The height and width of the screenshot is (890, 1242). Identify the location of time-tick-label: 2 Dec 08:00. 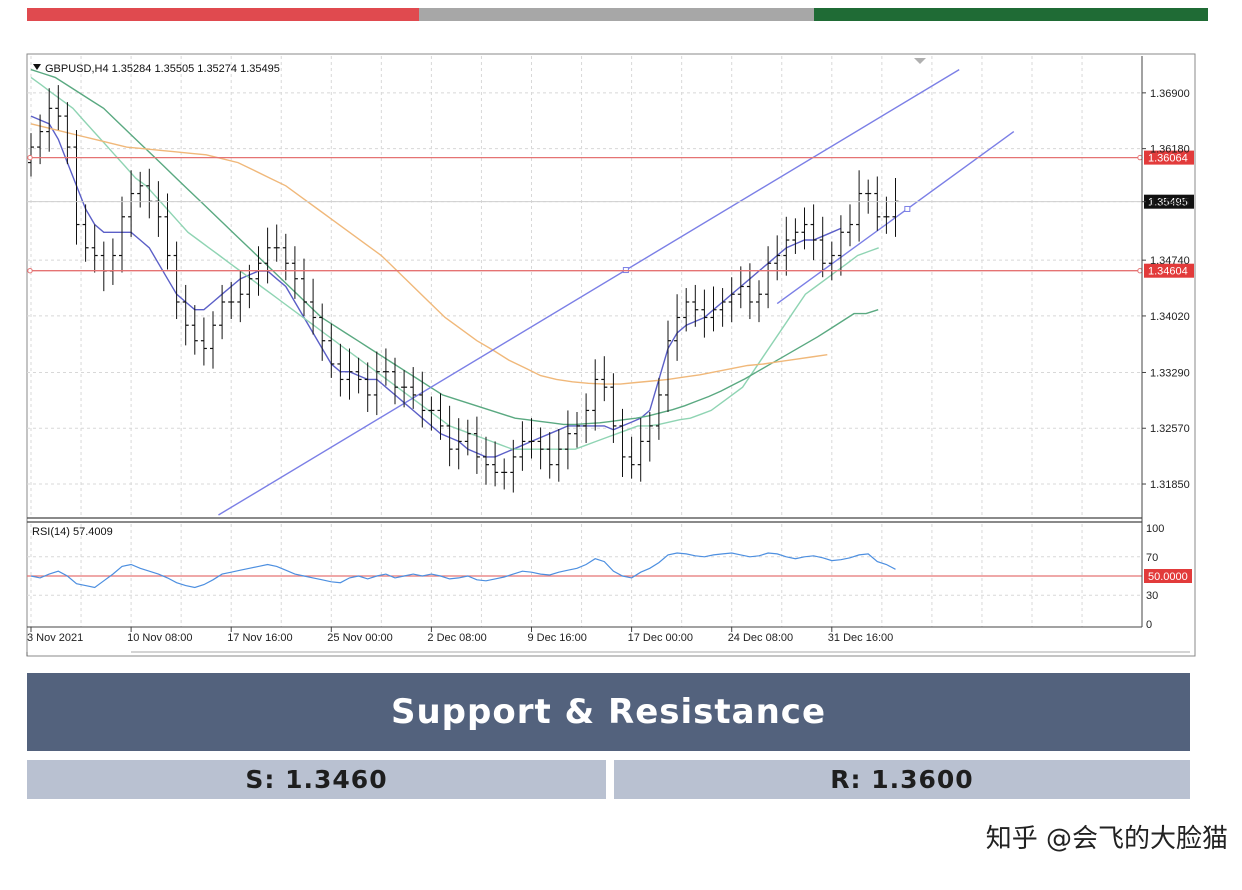
(456, 638).